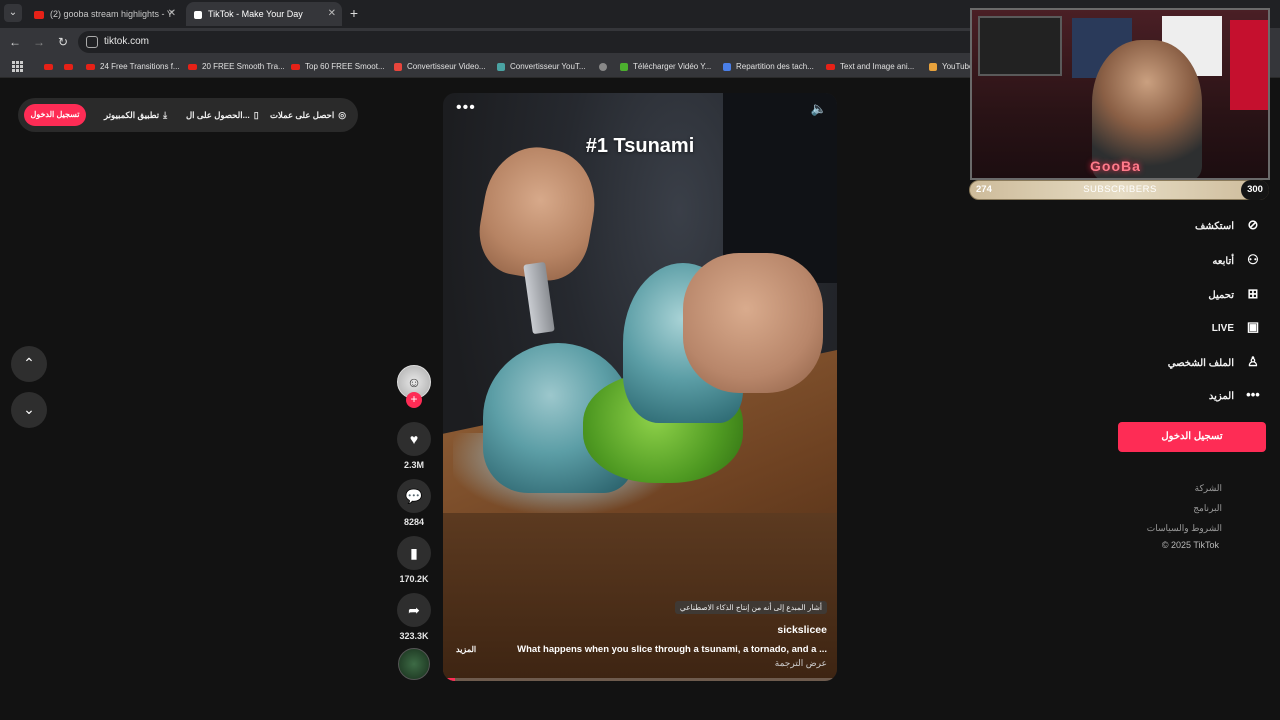 Image resolution: width=1280 pixels, height=720 pixels. What do you see at coordinates (1119, 190) in the screenshot?
I see `subscriber-goal-bar: SUBSCRIBERS 274 300` at bounding box center [1119, 190].